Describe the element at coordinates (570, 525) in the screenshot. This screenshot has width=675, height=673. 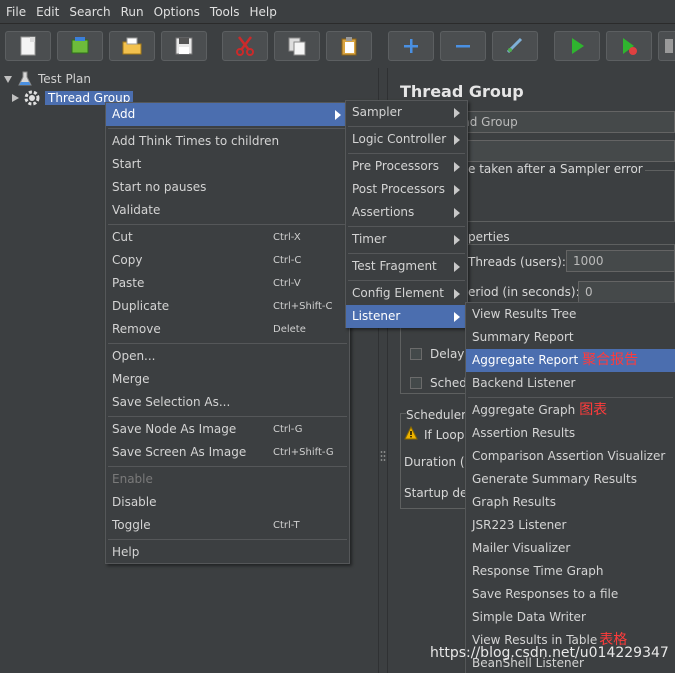
I see `menu-item-jsr223-listener: JSR223 Listener` at that location.